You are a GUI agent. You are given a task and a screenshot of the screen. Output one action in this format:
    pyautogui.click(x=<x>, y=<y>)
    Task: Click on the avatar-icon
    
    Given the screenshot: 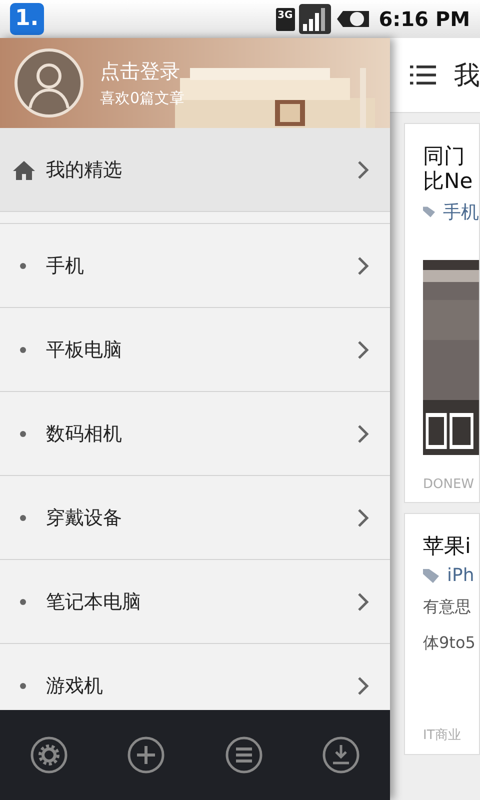 What is the action you would take?
    pyautogui.click(x=49, y=83)
    